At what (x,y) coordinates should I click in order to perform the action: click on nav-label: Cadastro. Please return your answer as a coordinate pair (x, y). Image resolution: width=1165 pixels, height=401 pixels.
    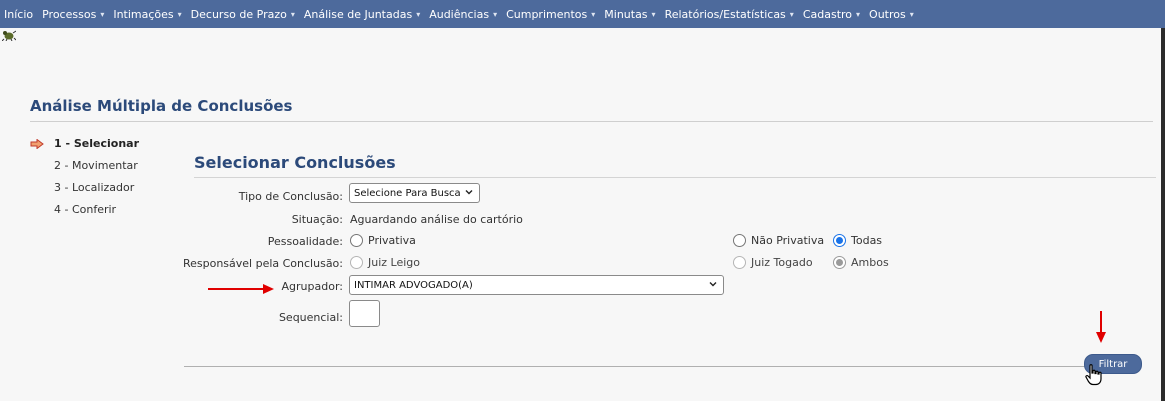
    Looking at the image, I should click on (827, 14).